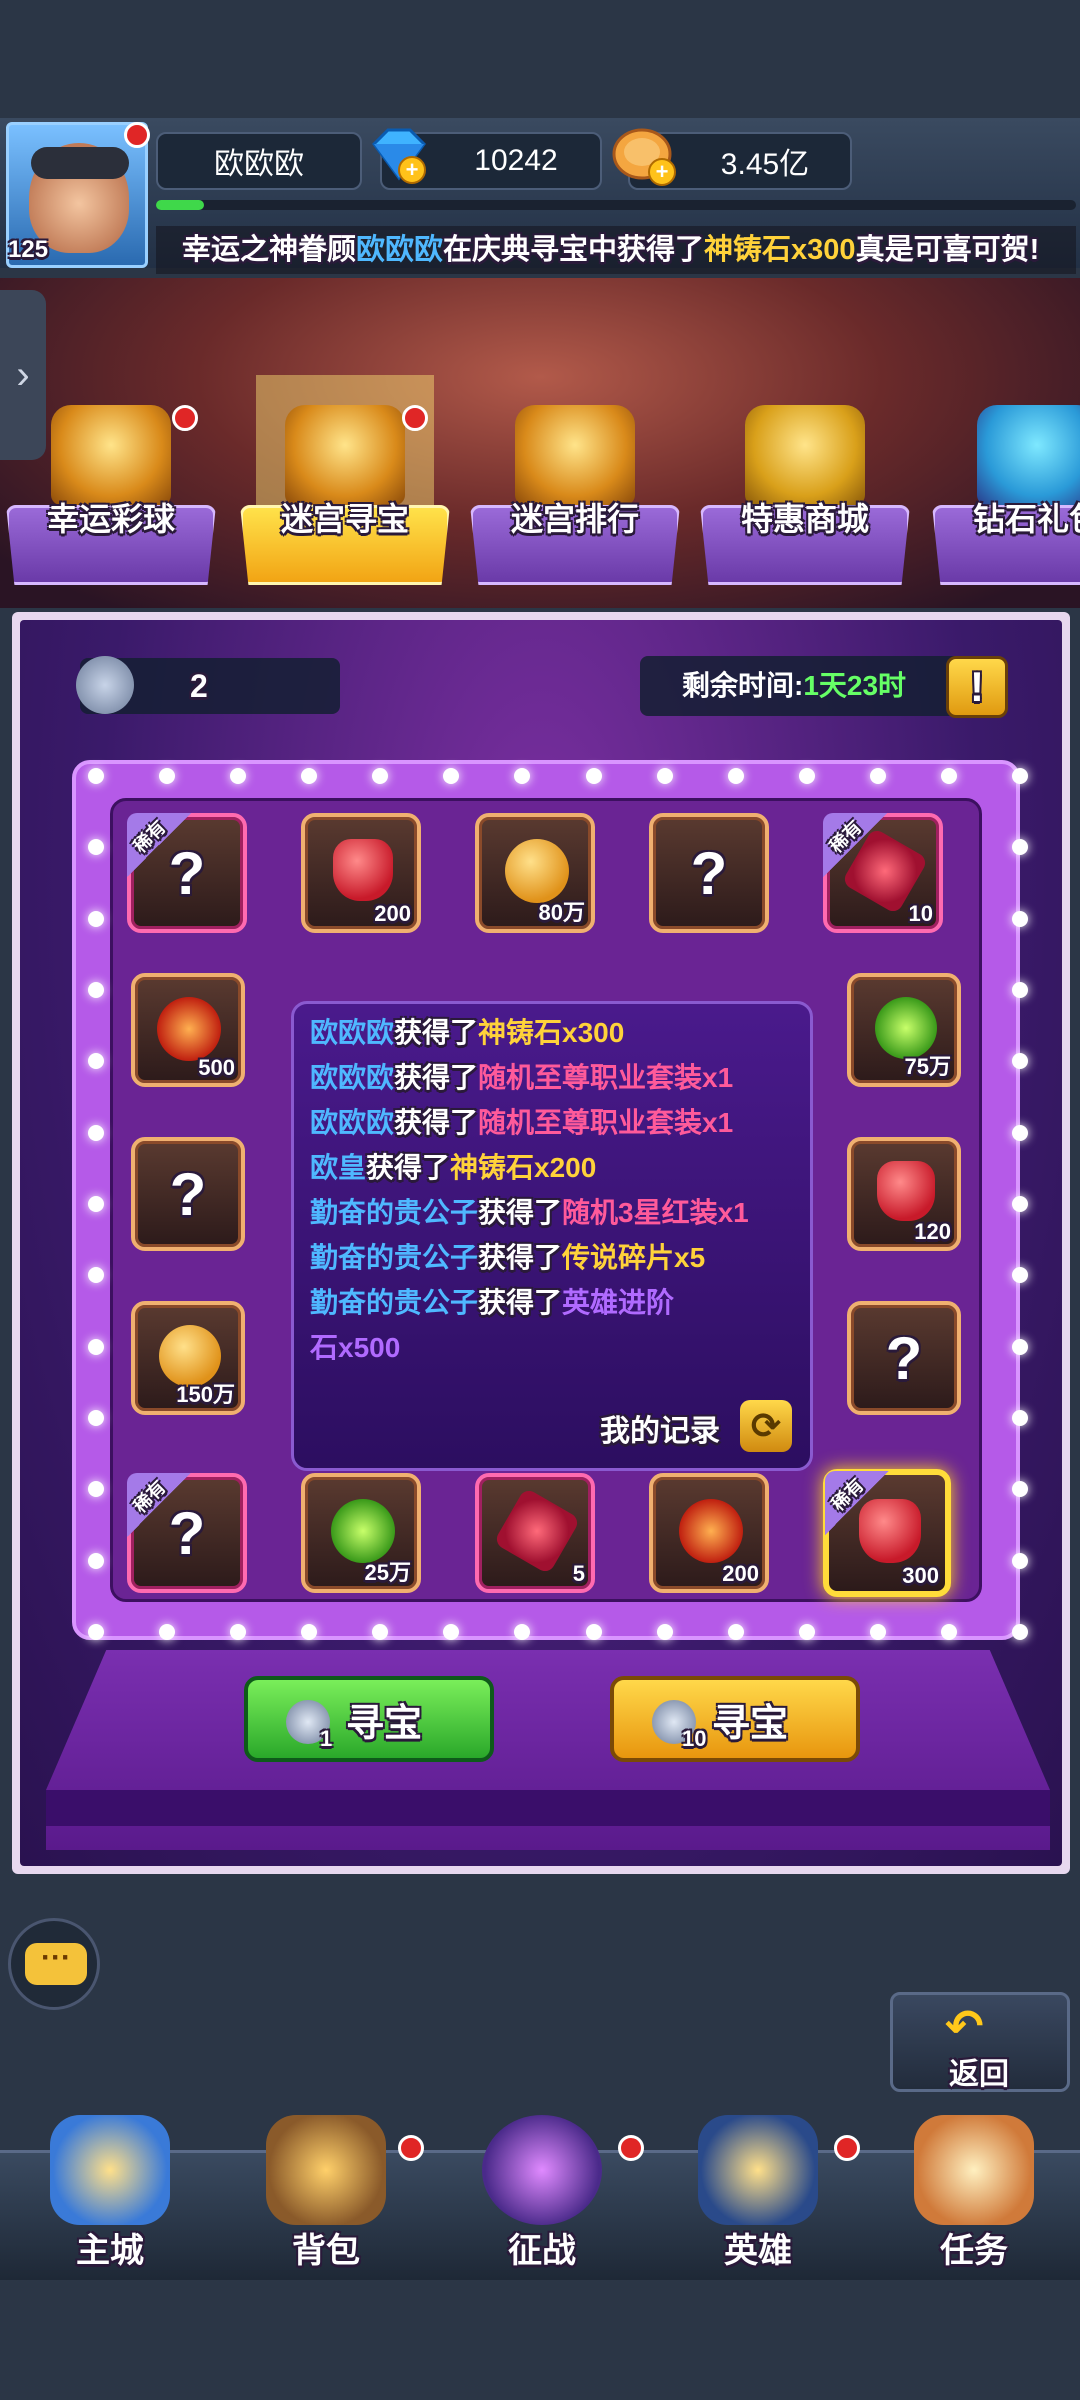 Image resolution: width=1080 pixels, height=2400 pixels. I want to click on question-mark-icon: ?, so click(188, 1194).